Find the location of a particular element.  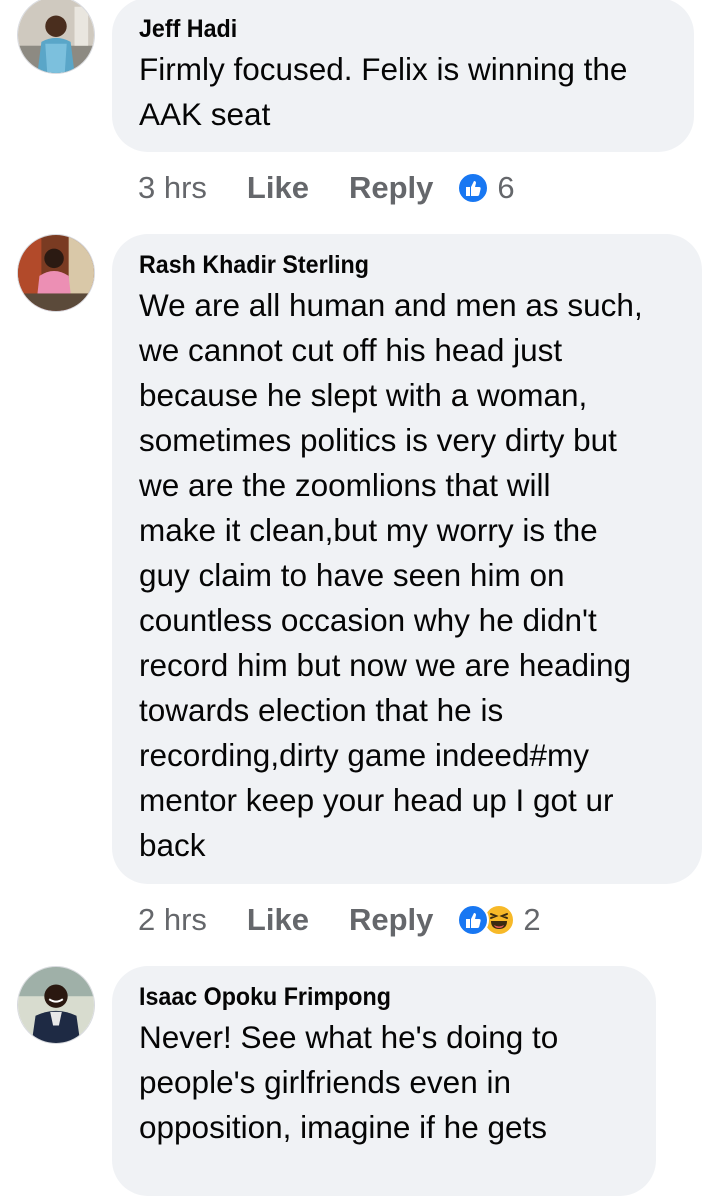

commenter-name: Rash Khadir Sterling is located at coordinates (388, 265).